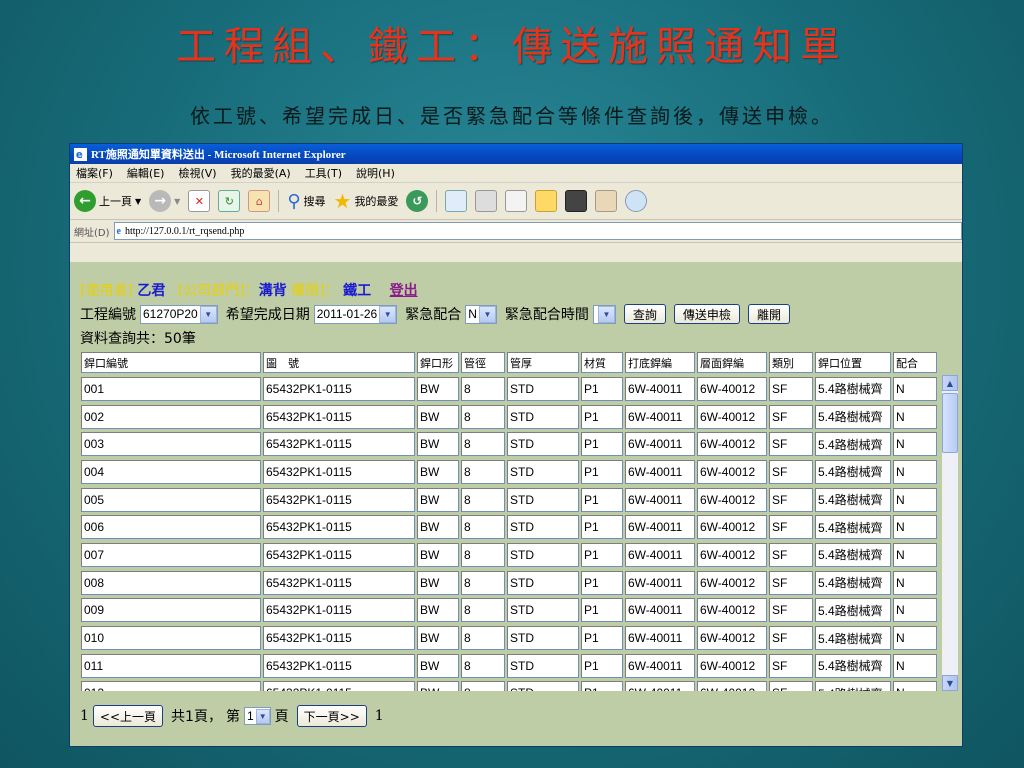  Describe the element at coordinates (546, 201) in the screenshot. I see `folder-icon` at that location.